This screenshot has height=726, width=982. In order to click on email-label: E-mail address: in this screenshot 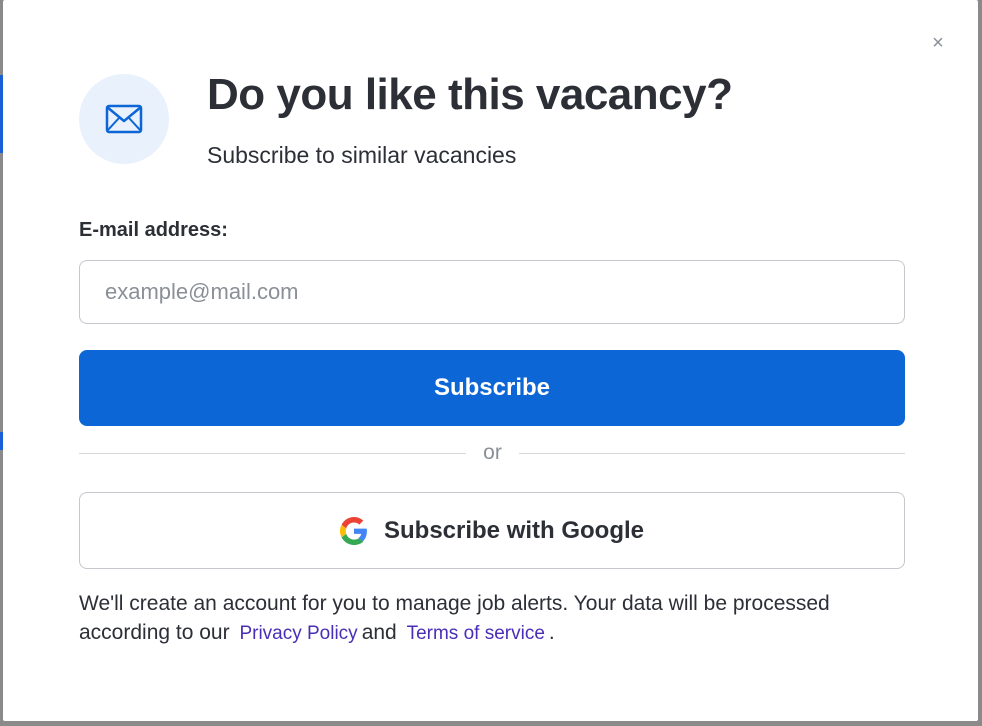, I will do `click(153, 230)`.